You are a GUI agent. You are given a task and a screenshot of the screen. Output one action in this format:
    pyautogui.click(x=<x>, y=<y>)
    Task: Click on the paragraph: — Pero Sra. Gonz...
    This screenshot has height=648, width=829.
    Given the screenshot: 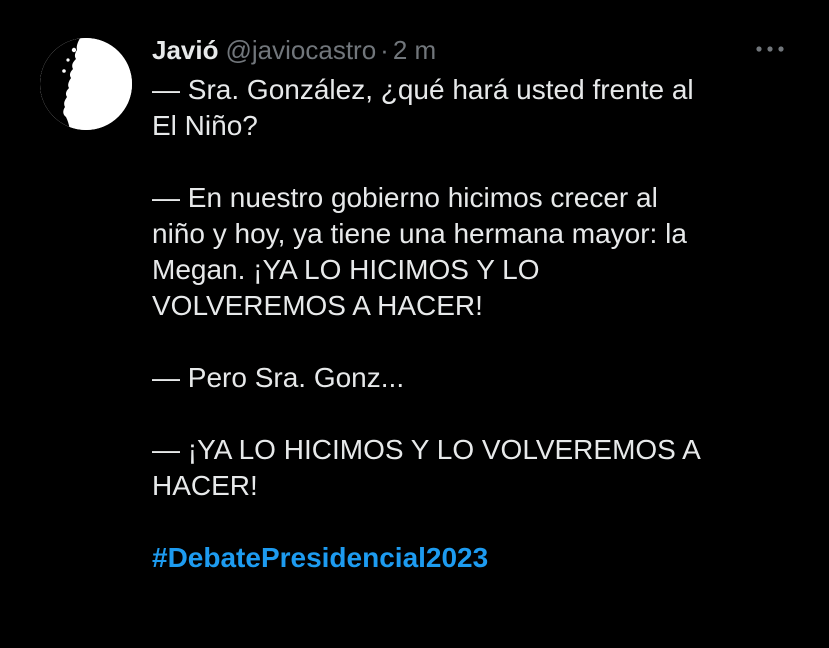 What is the action you would take?
    pyautogui.click(x=477, y=378)
    